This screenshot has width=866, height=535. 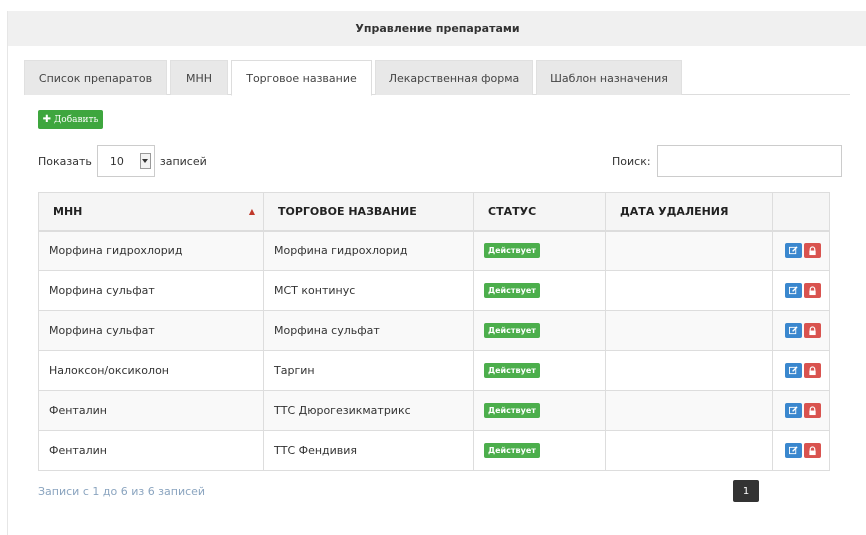 What do you see at coordinates (151, 212) in the screenshot?
I see `column-header-mnn: МНН ▲` at bounding box center [151, 212].